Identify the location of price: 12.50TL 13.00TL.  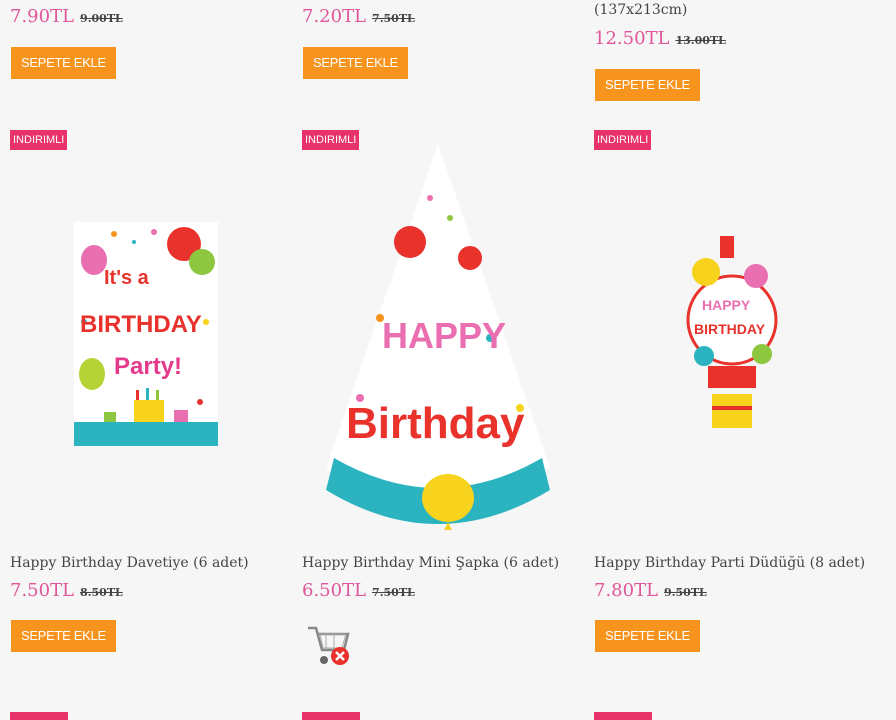
(660, 38).